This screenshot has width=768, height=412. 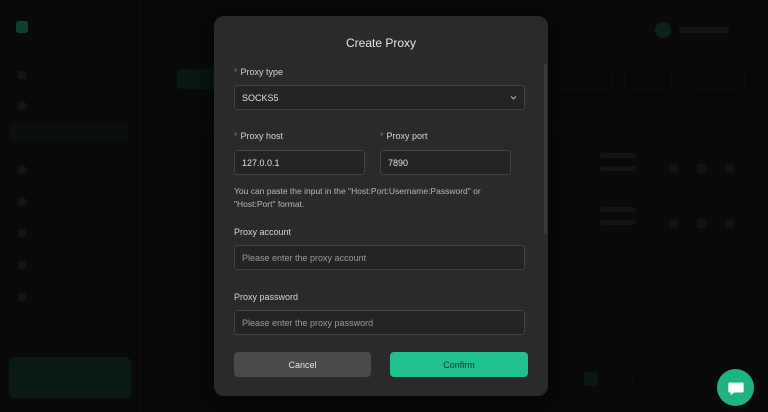 I want to click on chevron-down-icon, so click(x=513, y=98).